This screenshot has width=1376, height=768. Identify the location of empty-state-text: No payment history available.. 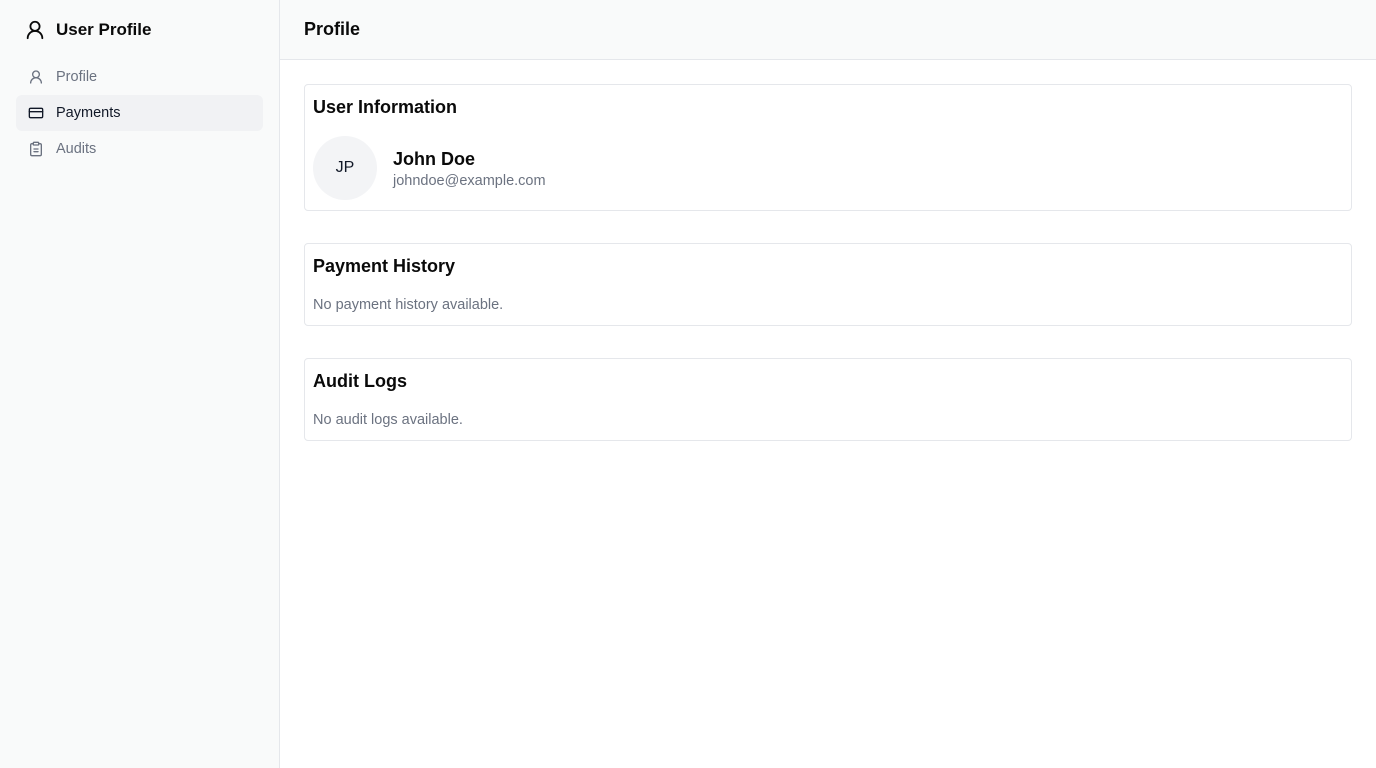
(408, 305).